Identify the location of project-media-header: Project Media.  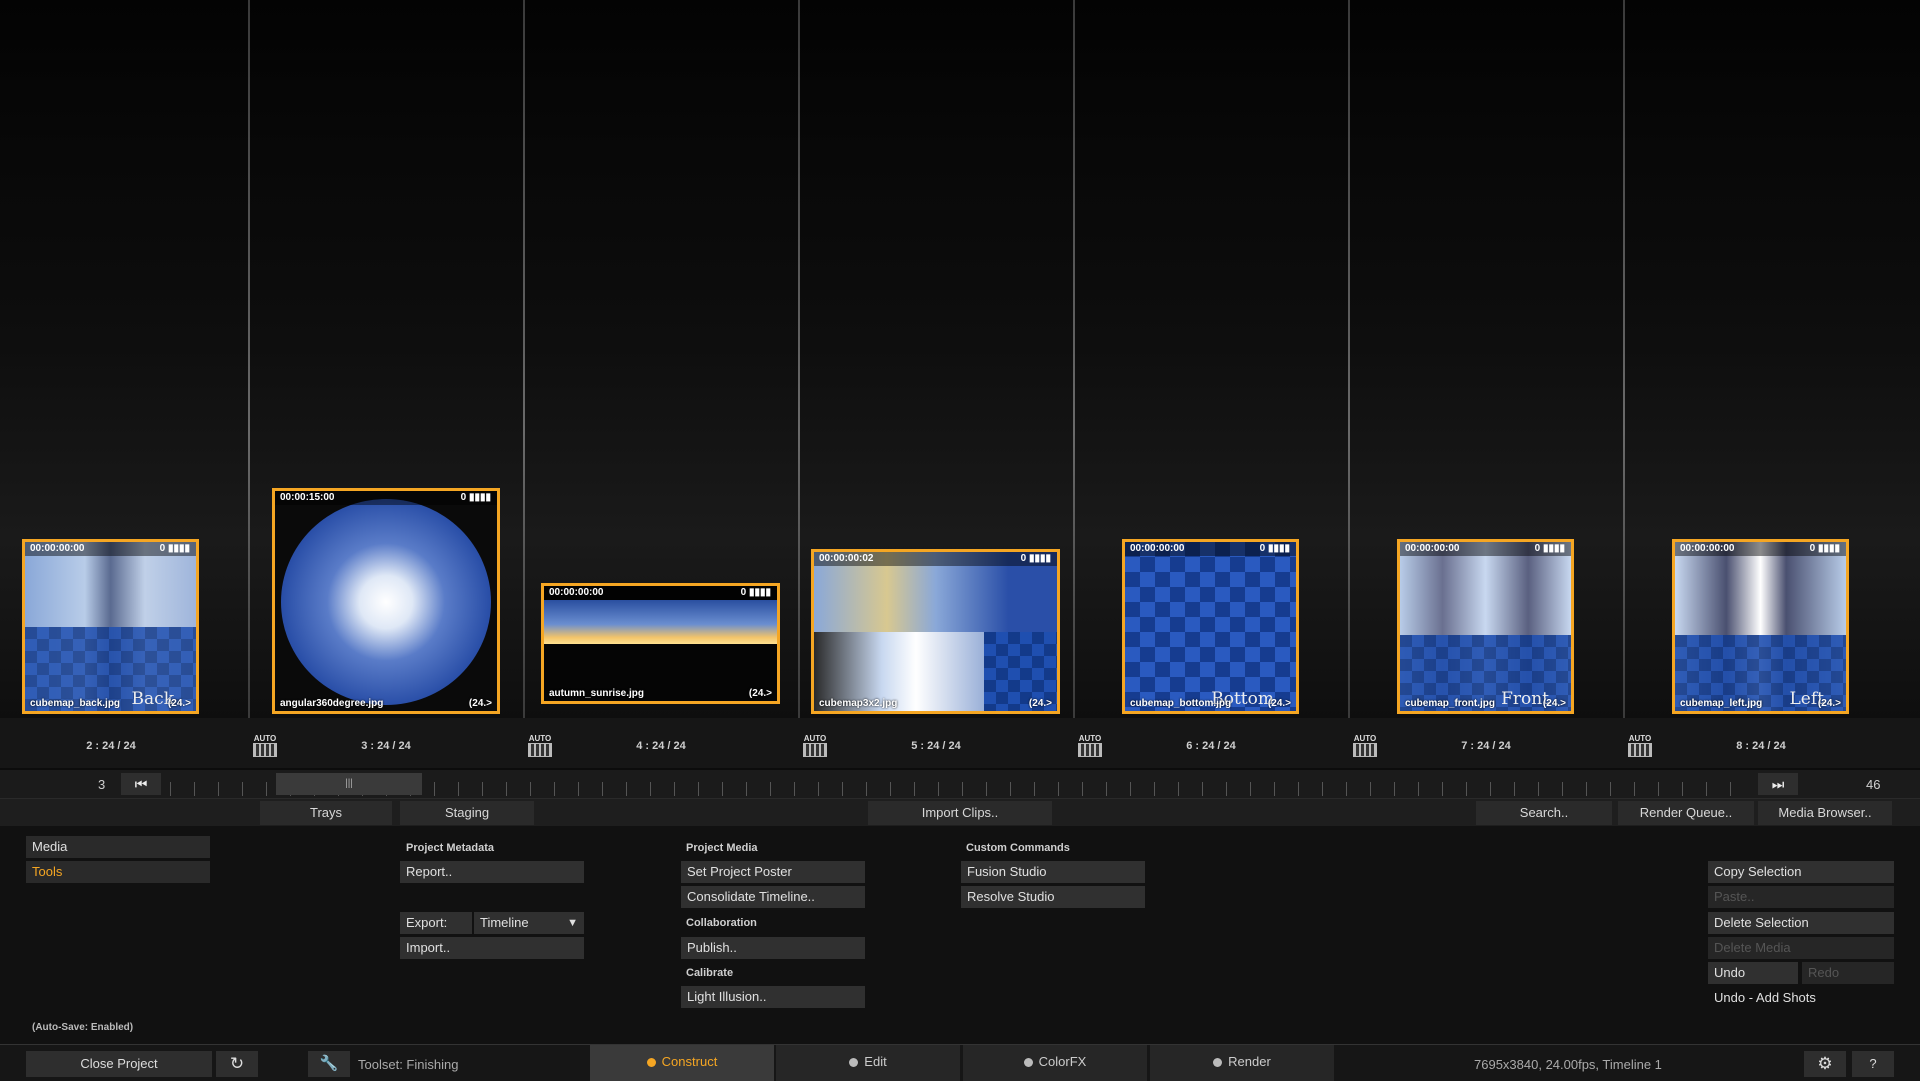
(722, 848).